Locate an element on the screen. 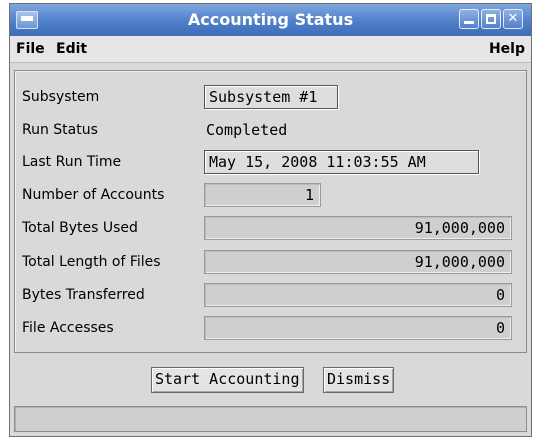 Image resolution: width=533 pixels, height=440 pixels. bytes-transferred-label: Bytes Transferred is located at coordinates (83, 295).